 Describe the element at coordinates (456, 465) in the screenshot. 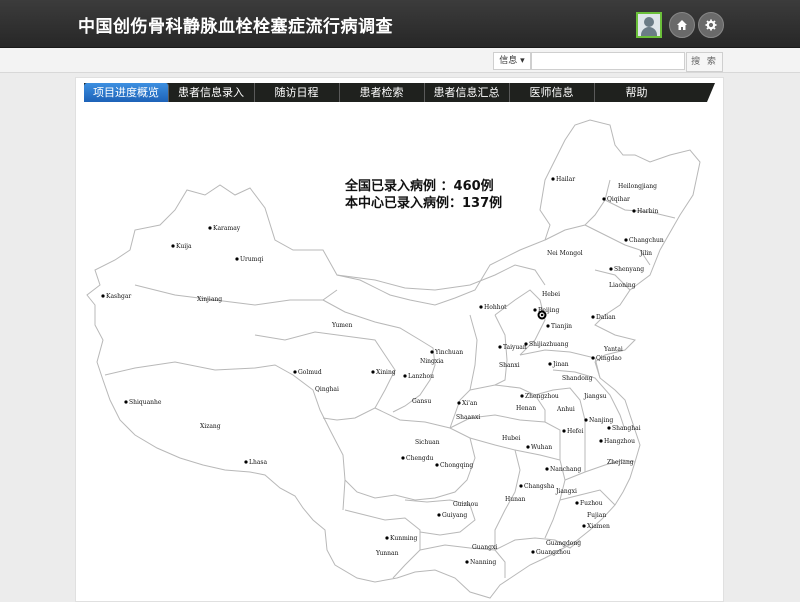

I see `map-city-label: Chongqing` at that location.